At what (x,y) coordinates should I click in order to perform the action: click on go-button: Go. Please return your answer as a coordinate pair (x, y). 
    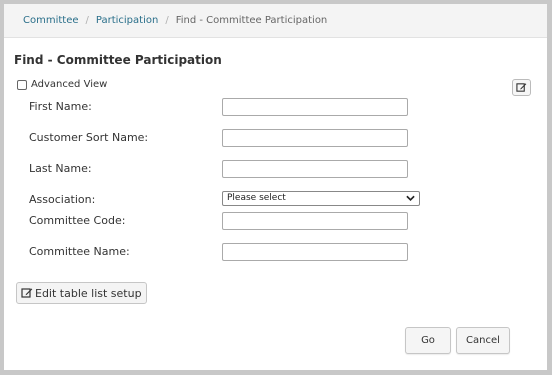
    Looking at the image, I should click on (428, 340).